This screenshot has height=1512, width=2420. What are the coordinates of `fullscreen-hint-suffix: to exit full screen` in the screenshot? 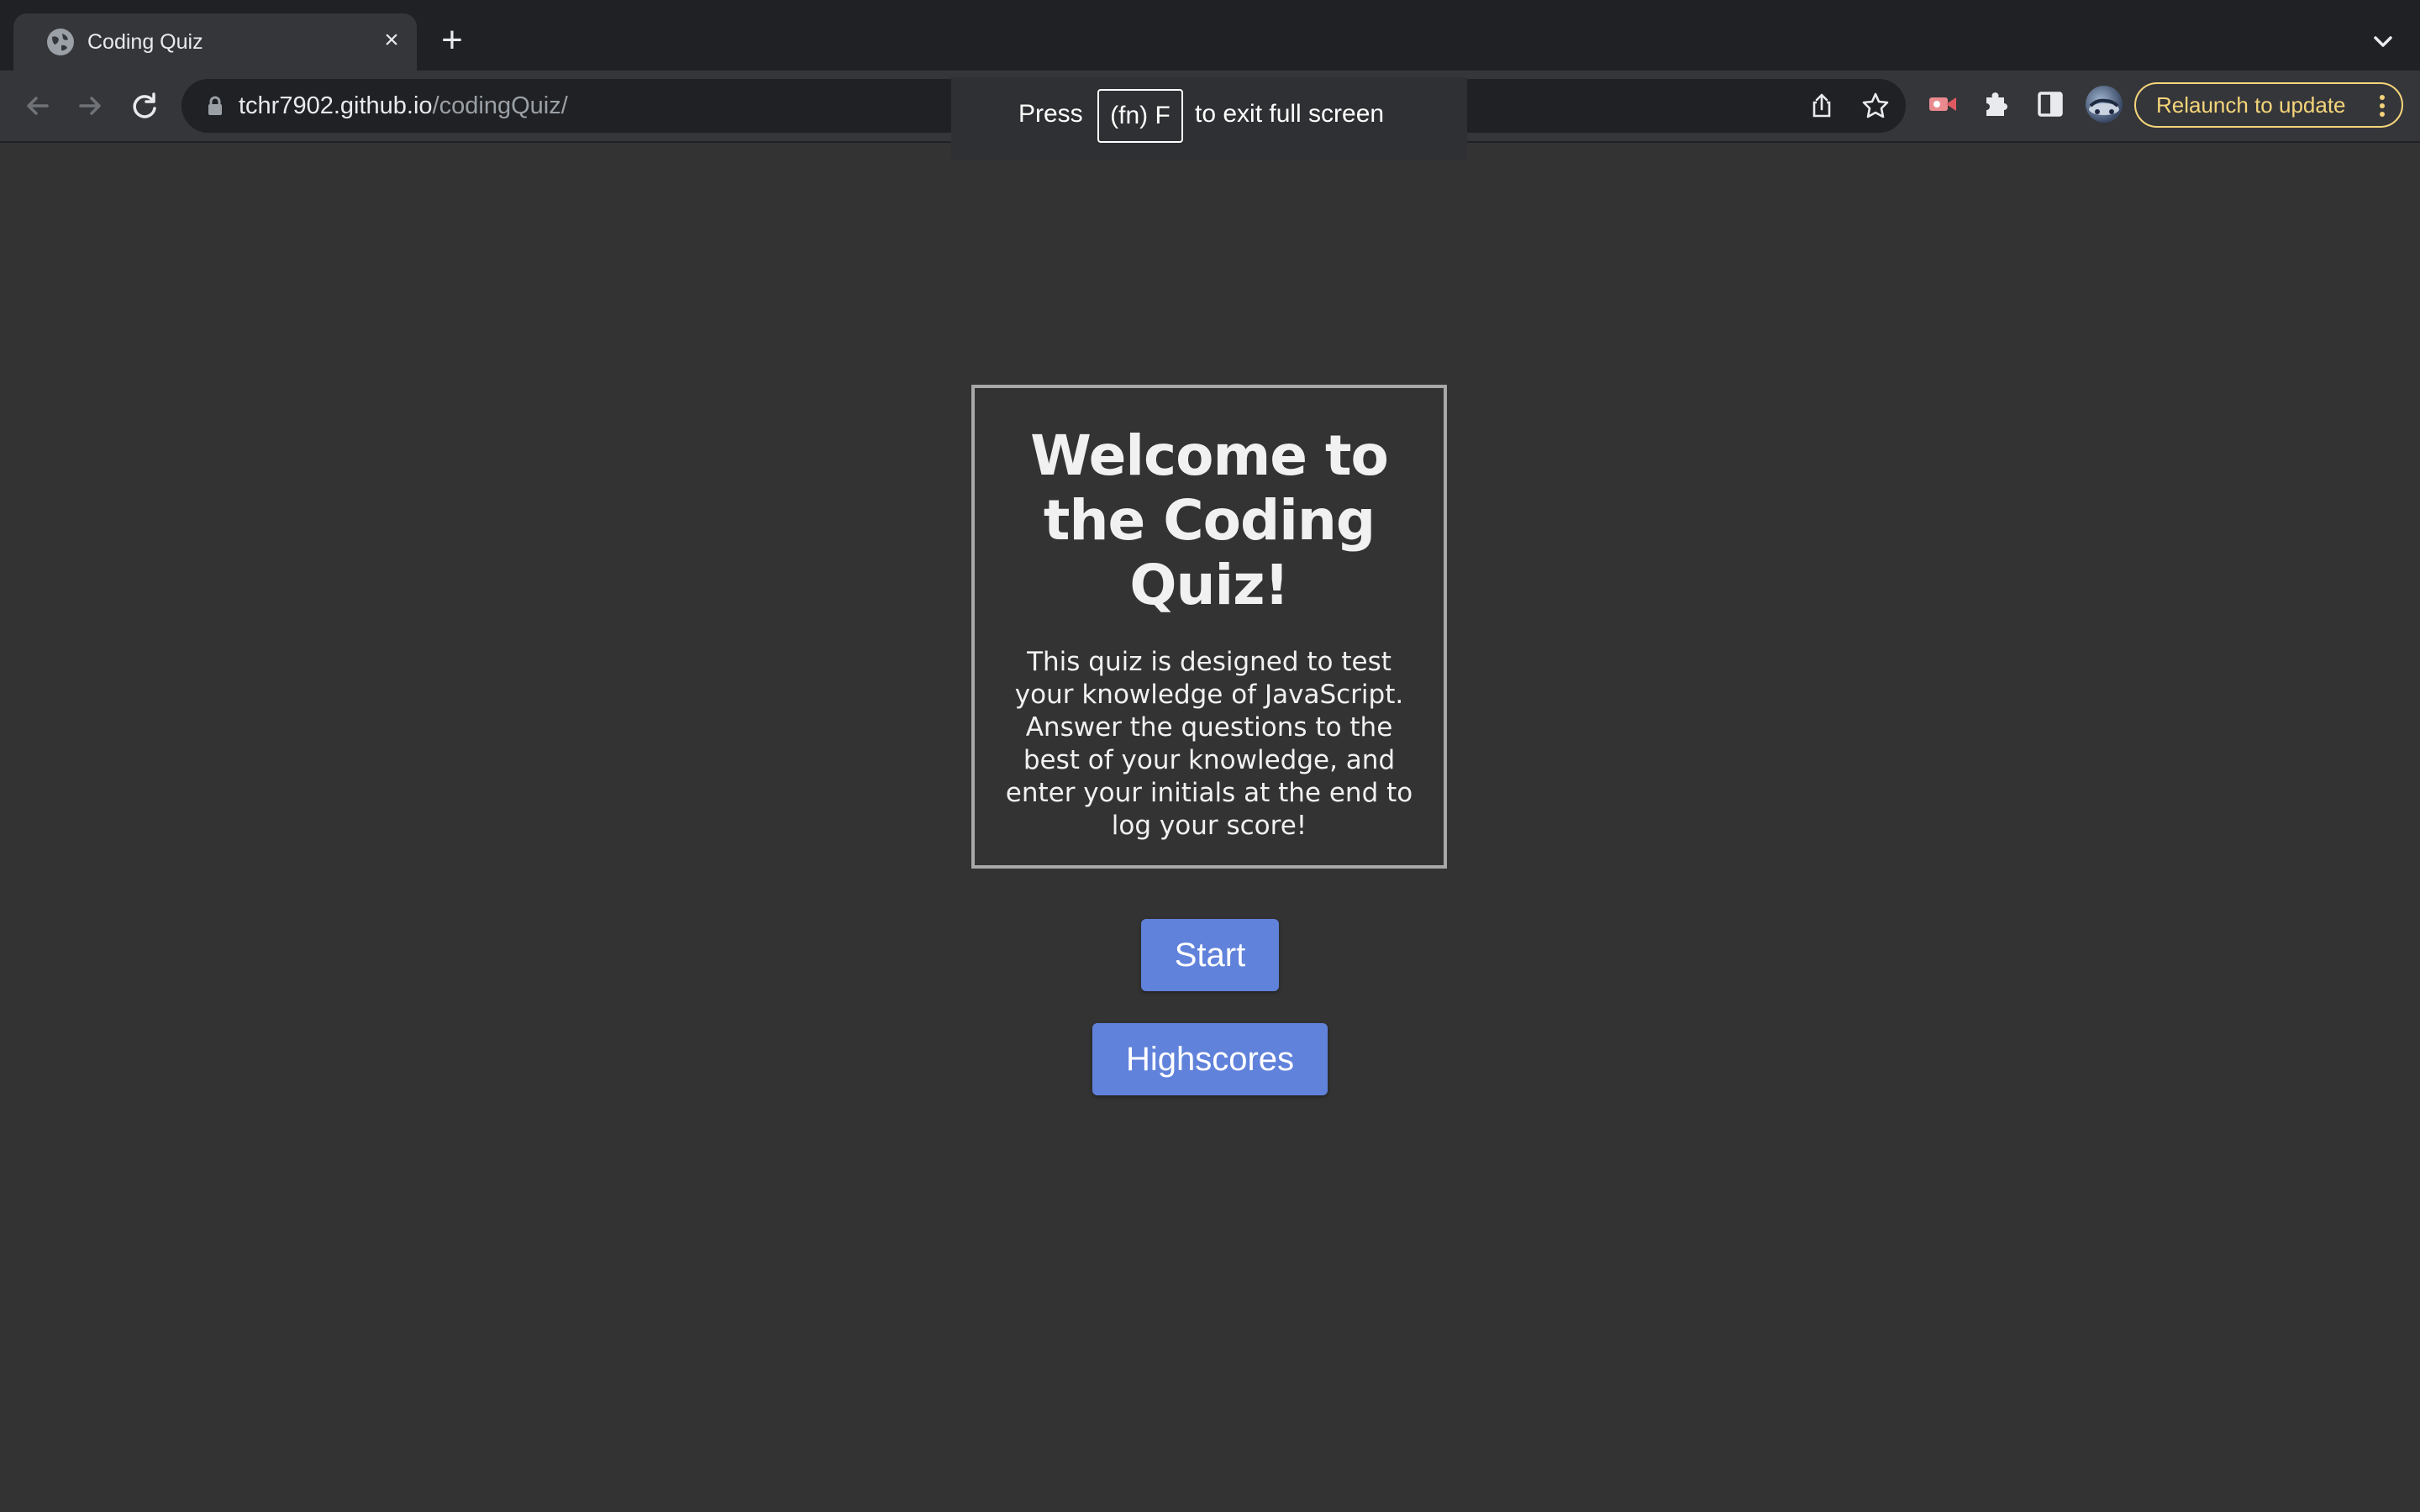 It's located at (1290, 114).